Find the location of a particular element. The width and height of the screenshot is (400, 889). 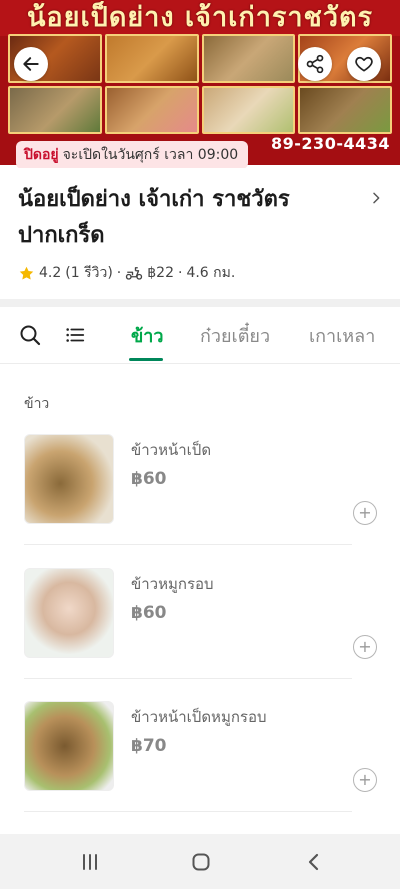

status-closed: ปิดอยู่ is located at coordinates (41, 155).